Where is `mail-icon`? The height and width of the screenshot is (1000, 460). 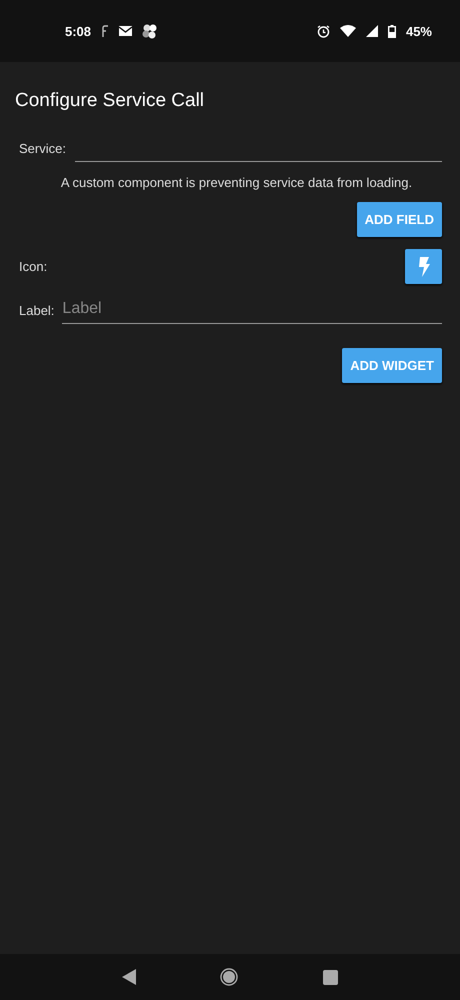
mail-icon is located at coordinates (125, 31).